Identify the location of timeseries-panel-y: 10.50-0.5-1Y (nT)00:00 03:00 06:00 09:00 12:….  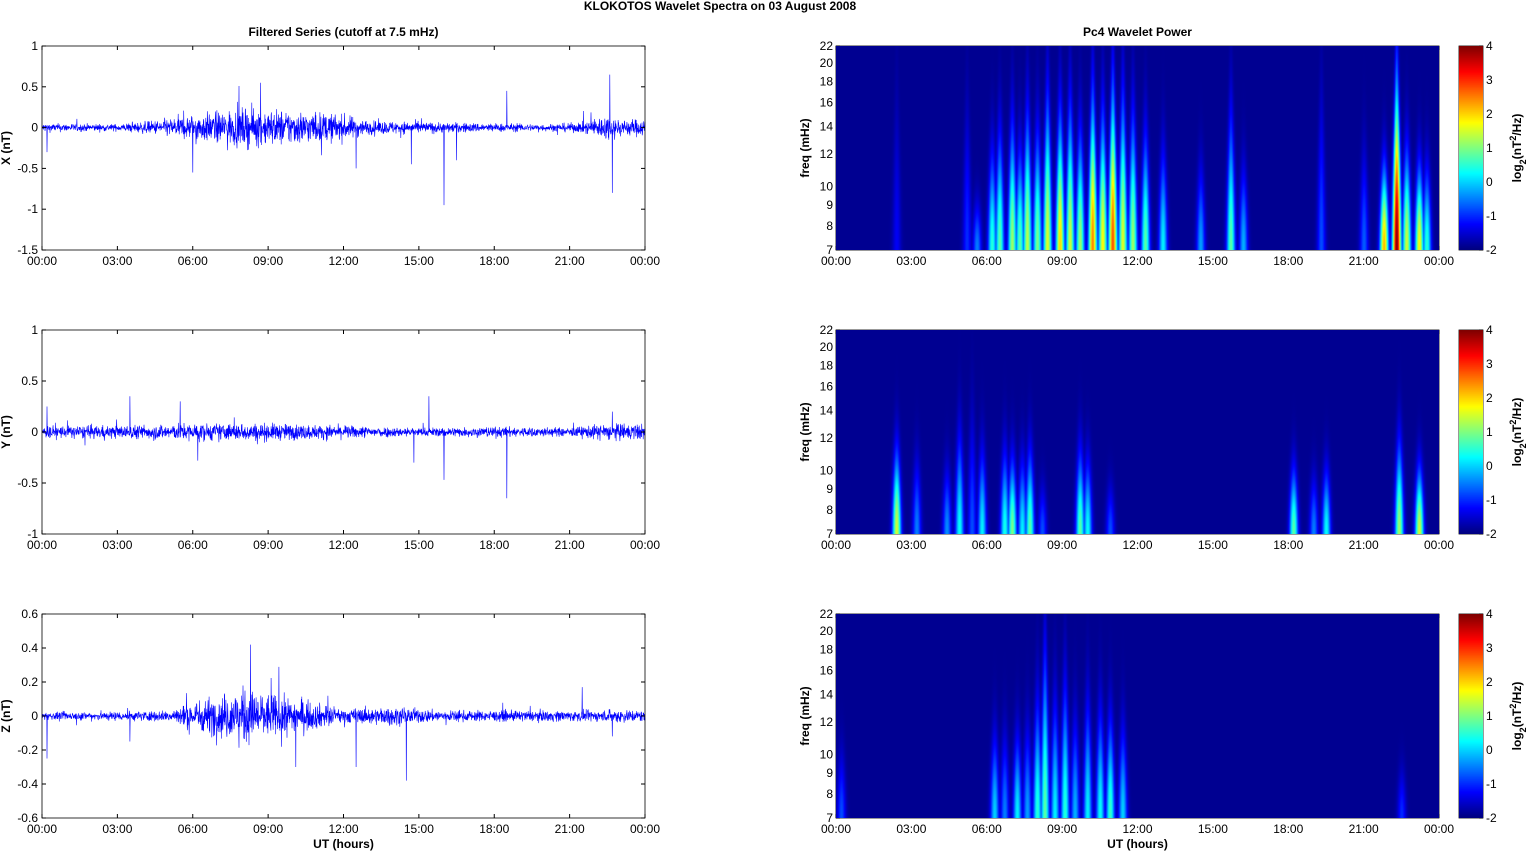
(330, 437).